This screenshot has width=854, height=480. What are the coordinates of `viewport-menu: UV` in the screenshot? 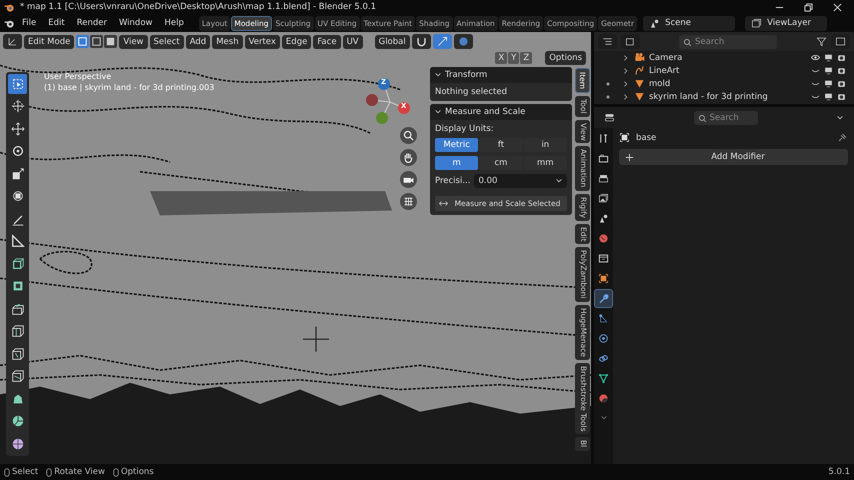 It's located at (352, 41).